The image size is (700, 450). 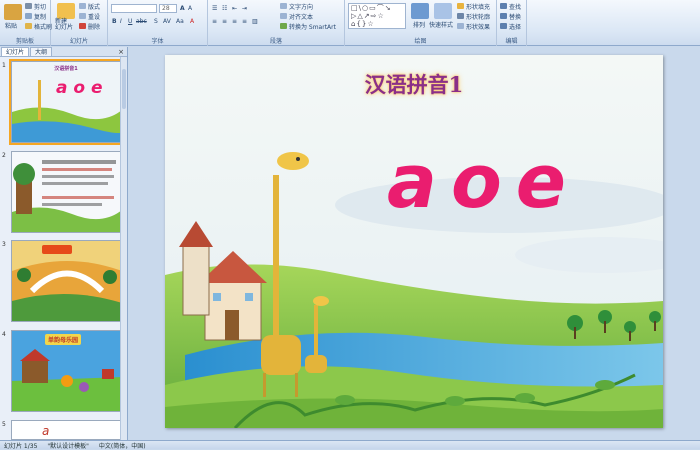 I want to click on new-slide-button: 新建 幻灯片, so click(x=64, y=25).